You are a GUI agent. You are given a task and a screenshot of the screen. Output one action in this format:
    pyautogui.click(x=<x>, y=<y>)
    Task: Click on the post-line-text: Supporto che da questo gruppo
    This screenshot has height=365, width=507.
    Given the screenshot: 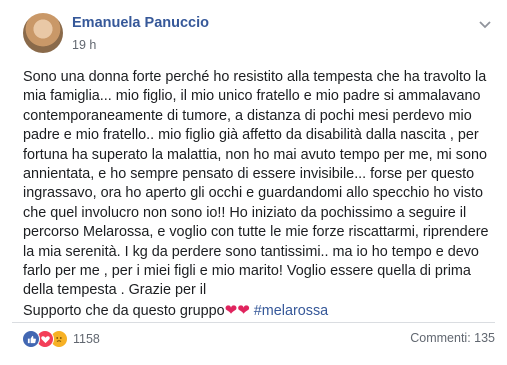 What is the action you would take?
    pyautogui.click(x=124, y=310)
    